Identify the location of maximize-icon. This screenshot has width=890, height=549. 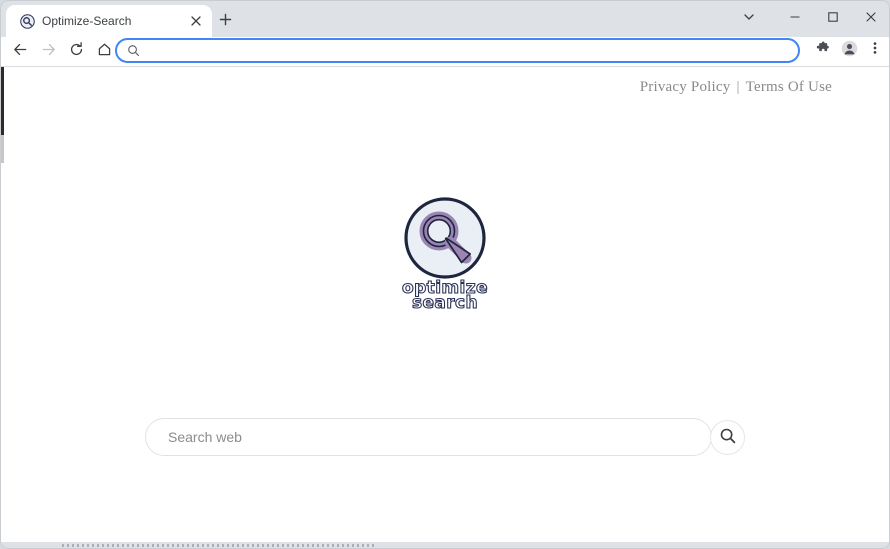
(833, 19).